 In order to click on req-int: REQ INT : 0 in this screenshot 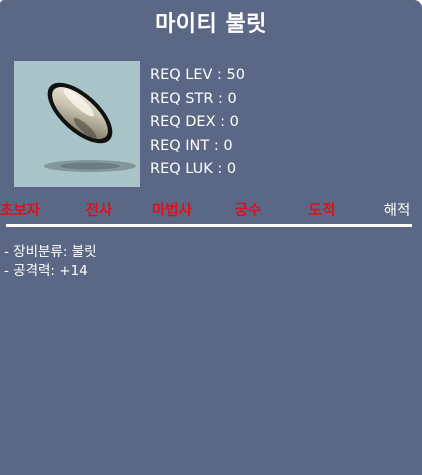, I will do `click(191, 145)`.